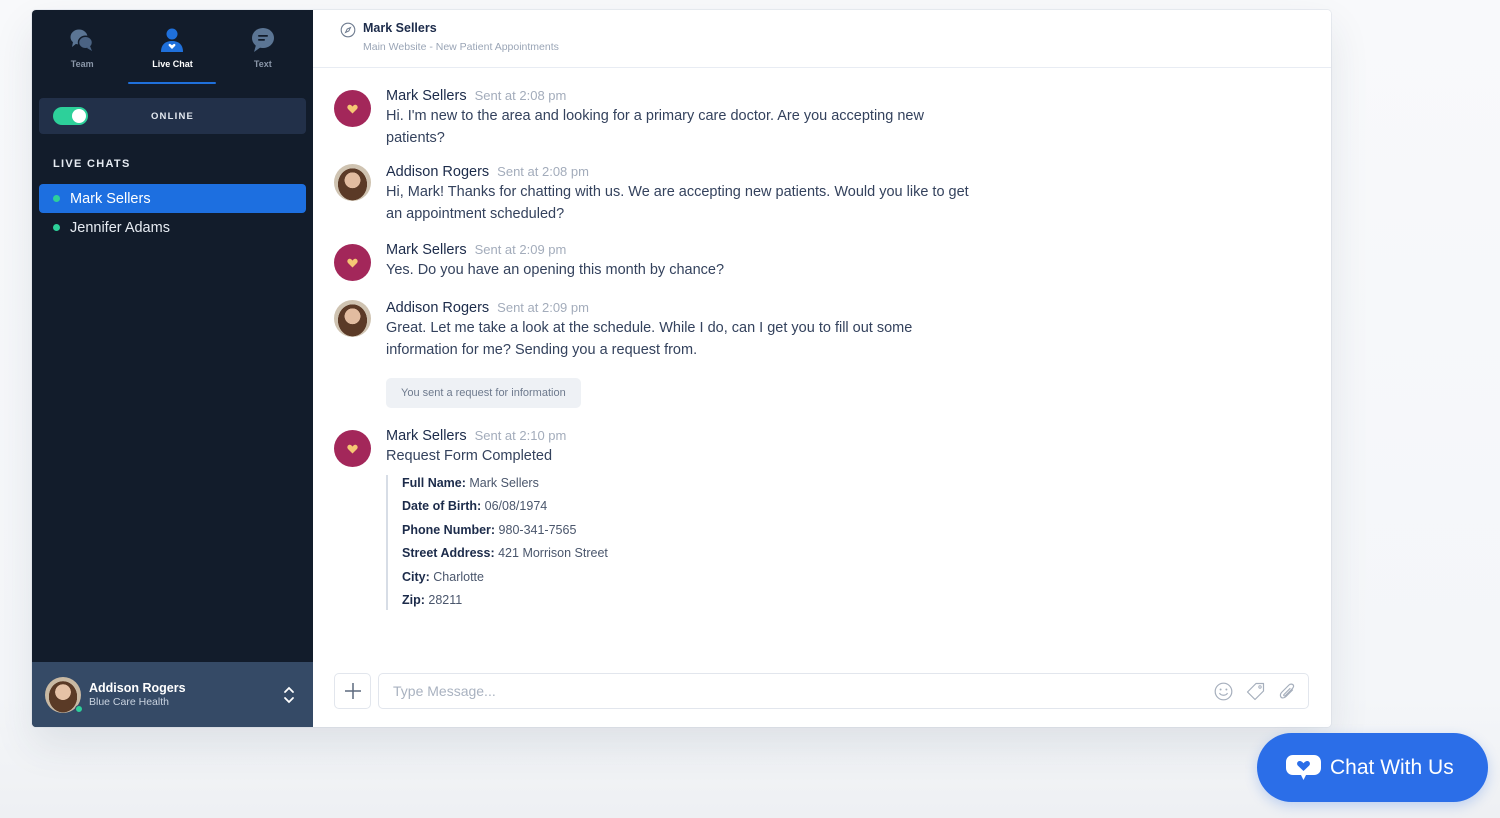 The width and height of the screenshot is (1500, 818). I want to click on agent-name: Addison Rogers, so click(137, 688).